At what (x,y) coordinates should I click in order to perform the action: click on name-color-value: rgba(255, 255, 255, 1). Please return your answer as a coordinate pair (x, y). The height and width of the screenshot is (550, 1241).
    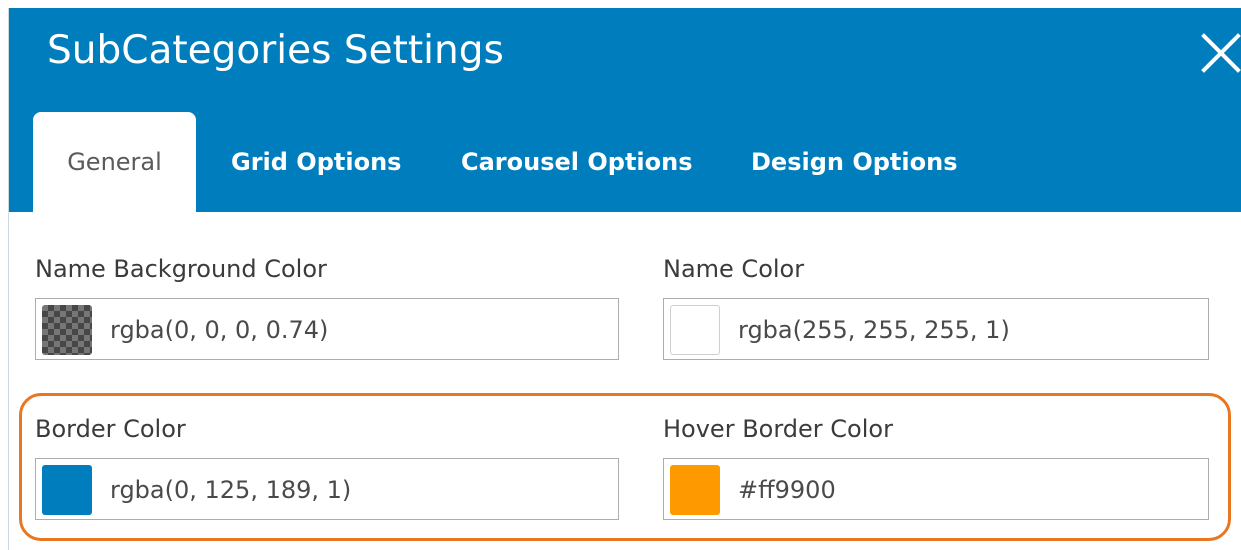
    Looking at the image, I should click on (874, 330).